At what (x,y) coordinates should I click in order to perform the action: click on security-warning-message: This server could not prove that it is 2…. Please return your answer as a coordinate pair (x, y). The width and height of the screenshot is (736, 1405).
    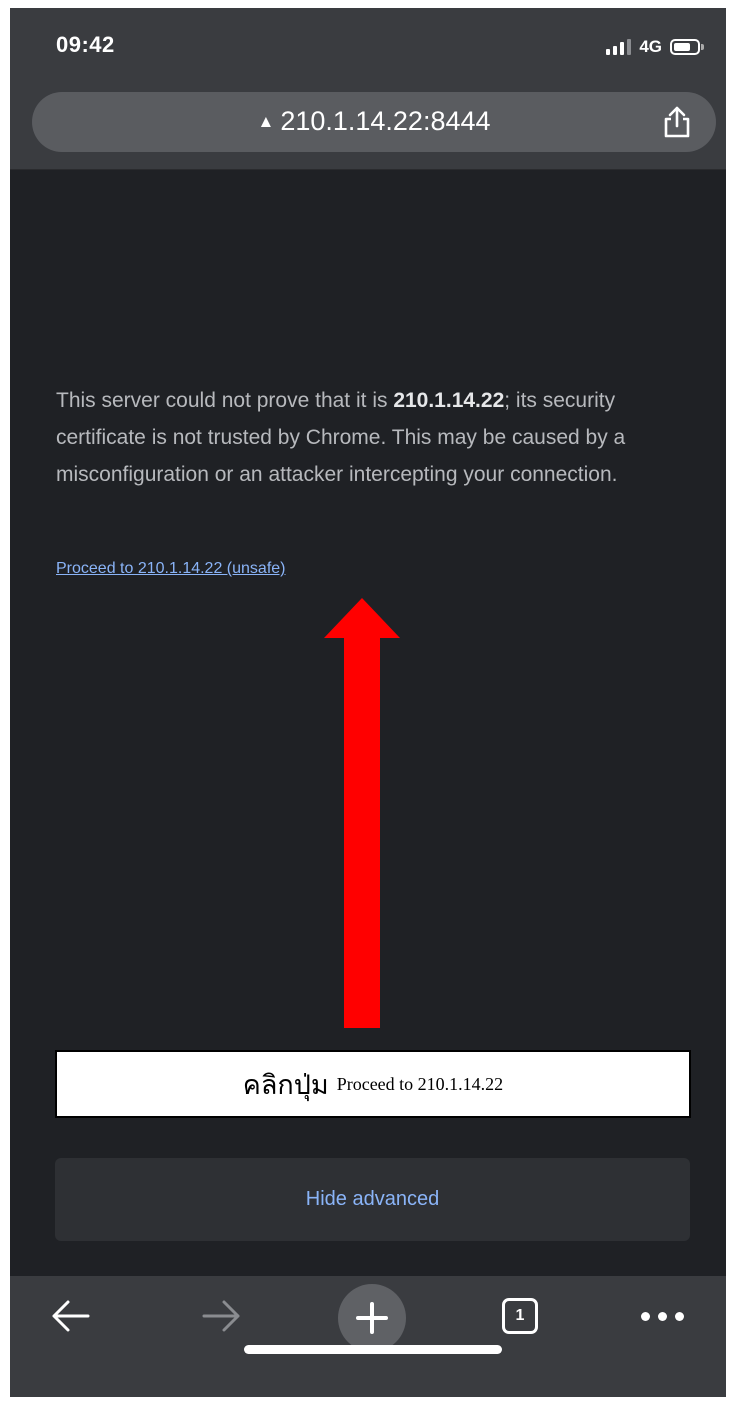
    Looking at the image, I should click on (341, 437).